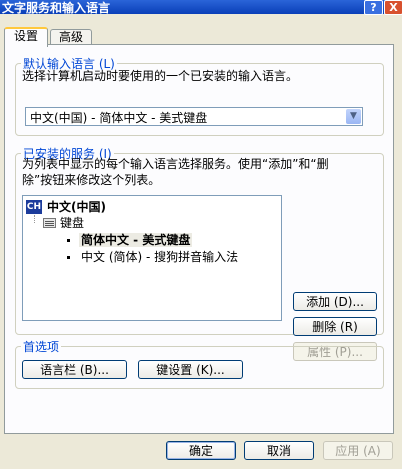 Image resolution: width=402 pixels, height=469 pixels. I want to click on tree-category-row: 键盘, so click(63, 223).